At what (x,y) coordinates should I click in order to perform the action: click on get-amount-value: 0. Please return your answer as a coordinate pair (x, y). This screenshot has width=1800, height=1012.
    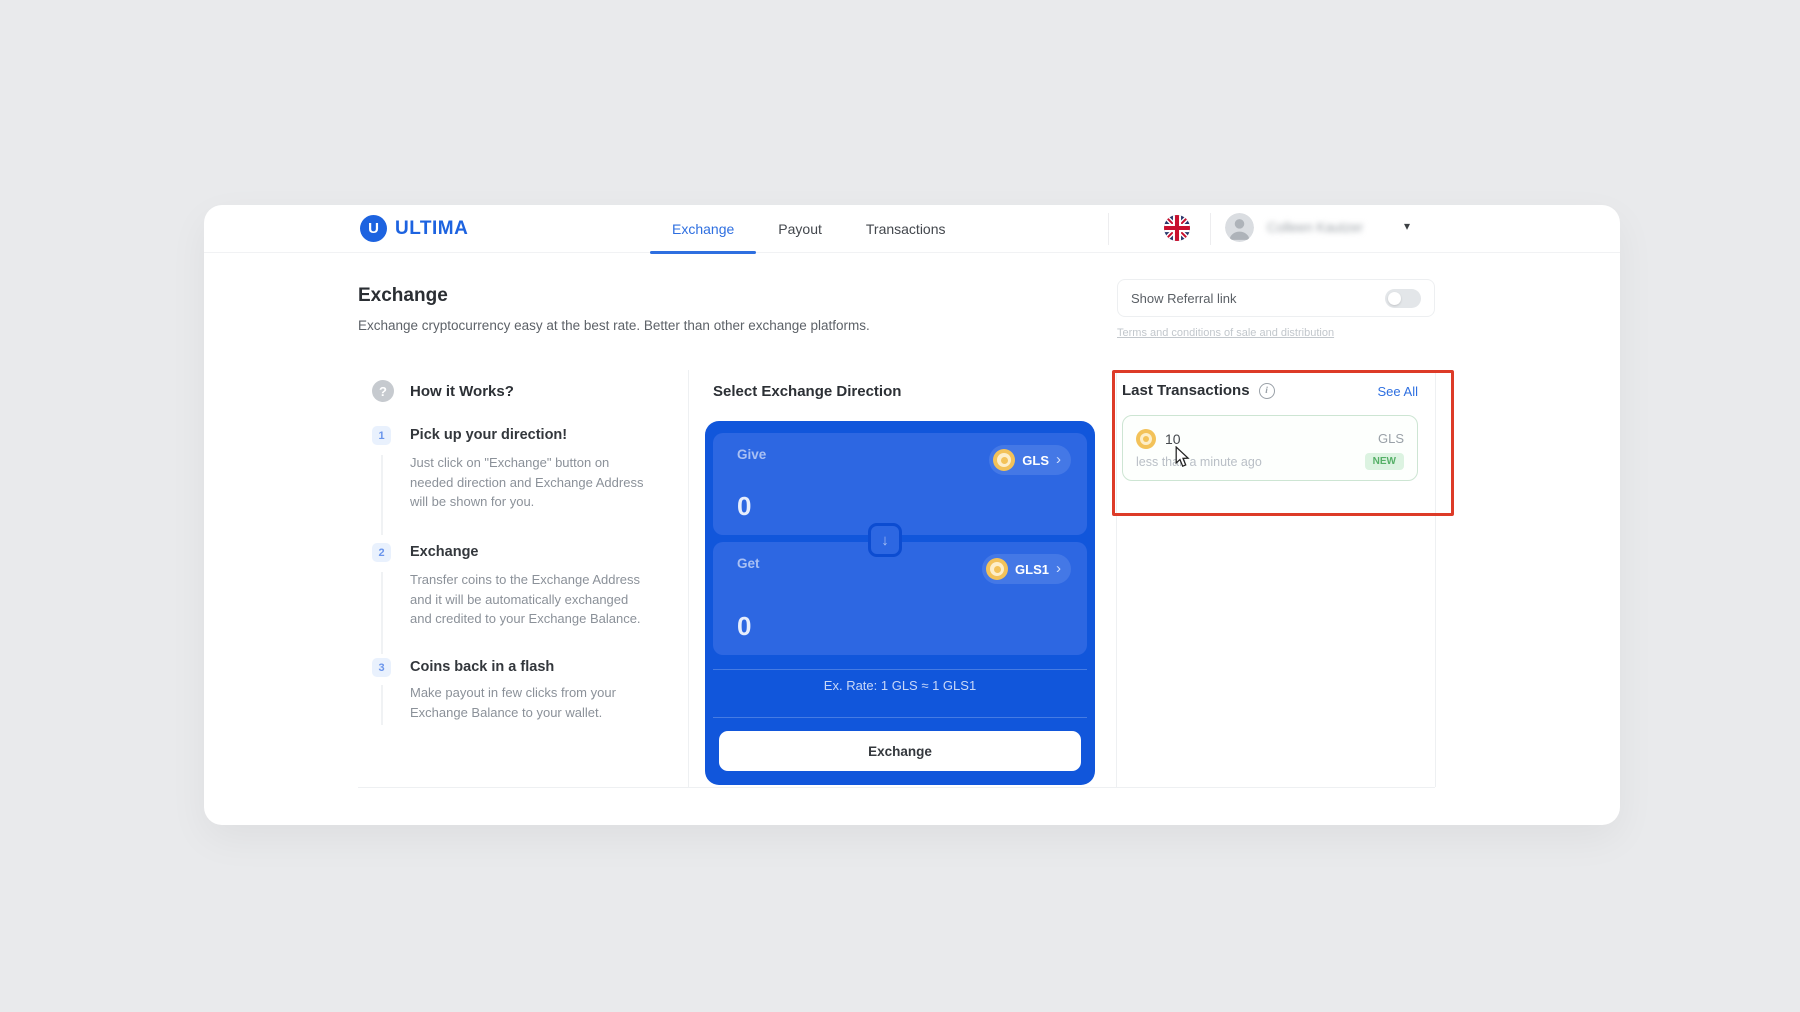
    Looking at the image, I should click on (744, 626).